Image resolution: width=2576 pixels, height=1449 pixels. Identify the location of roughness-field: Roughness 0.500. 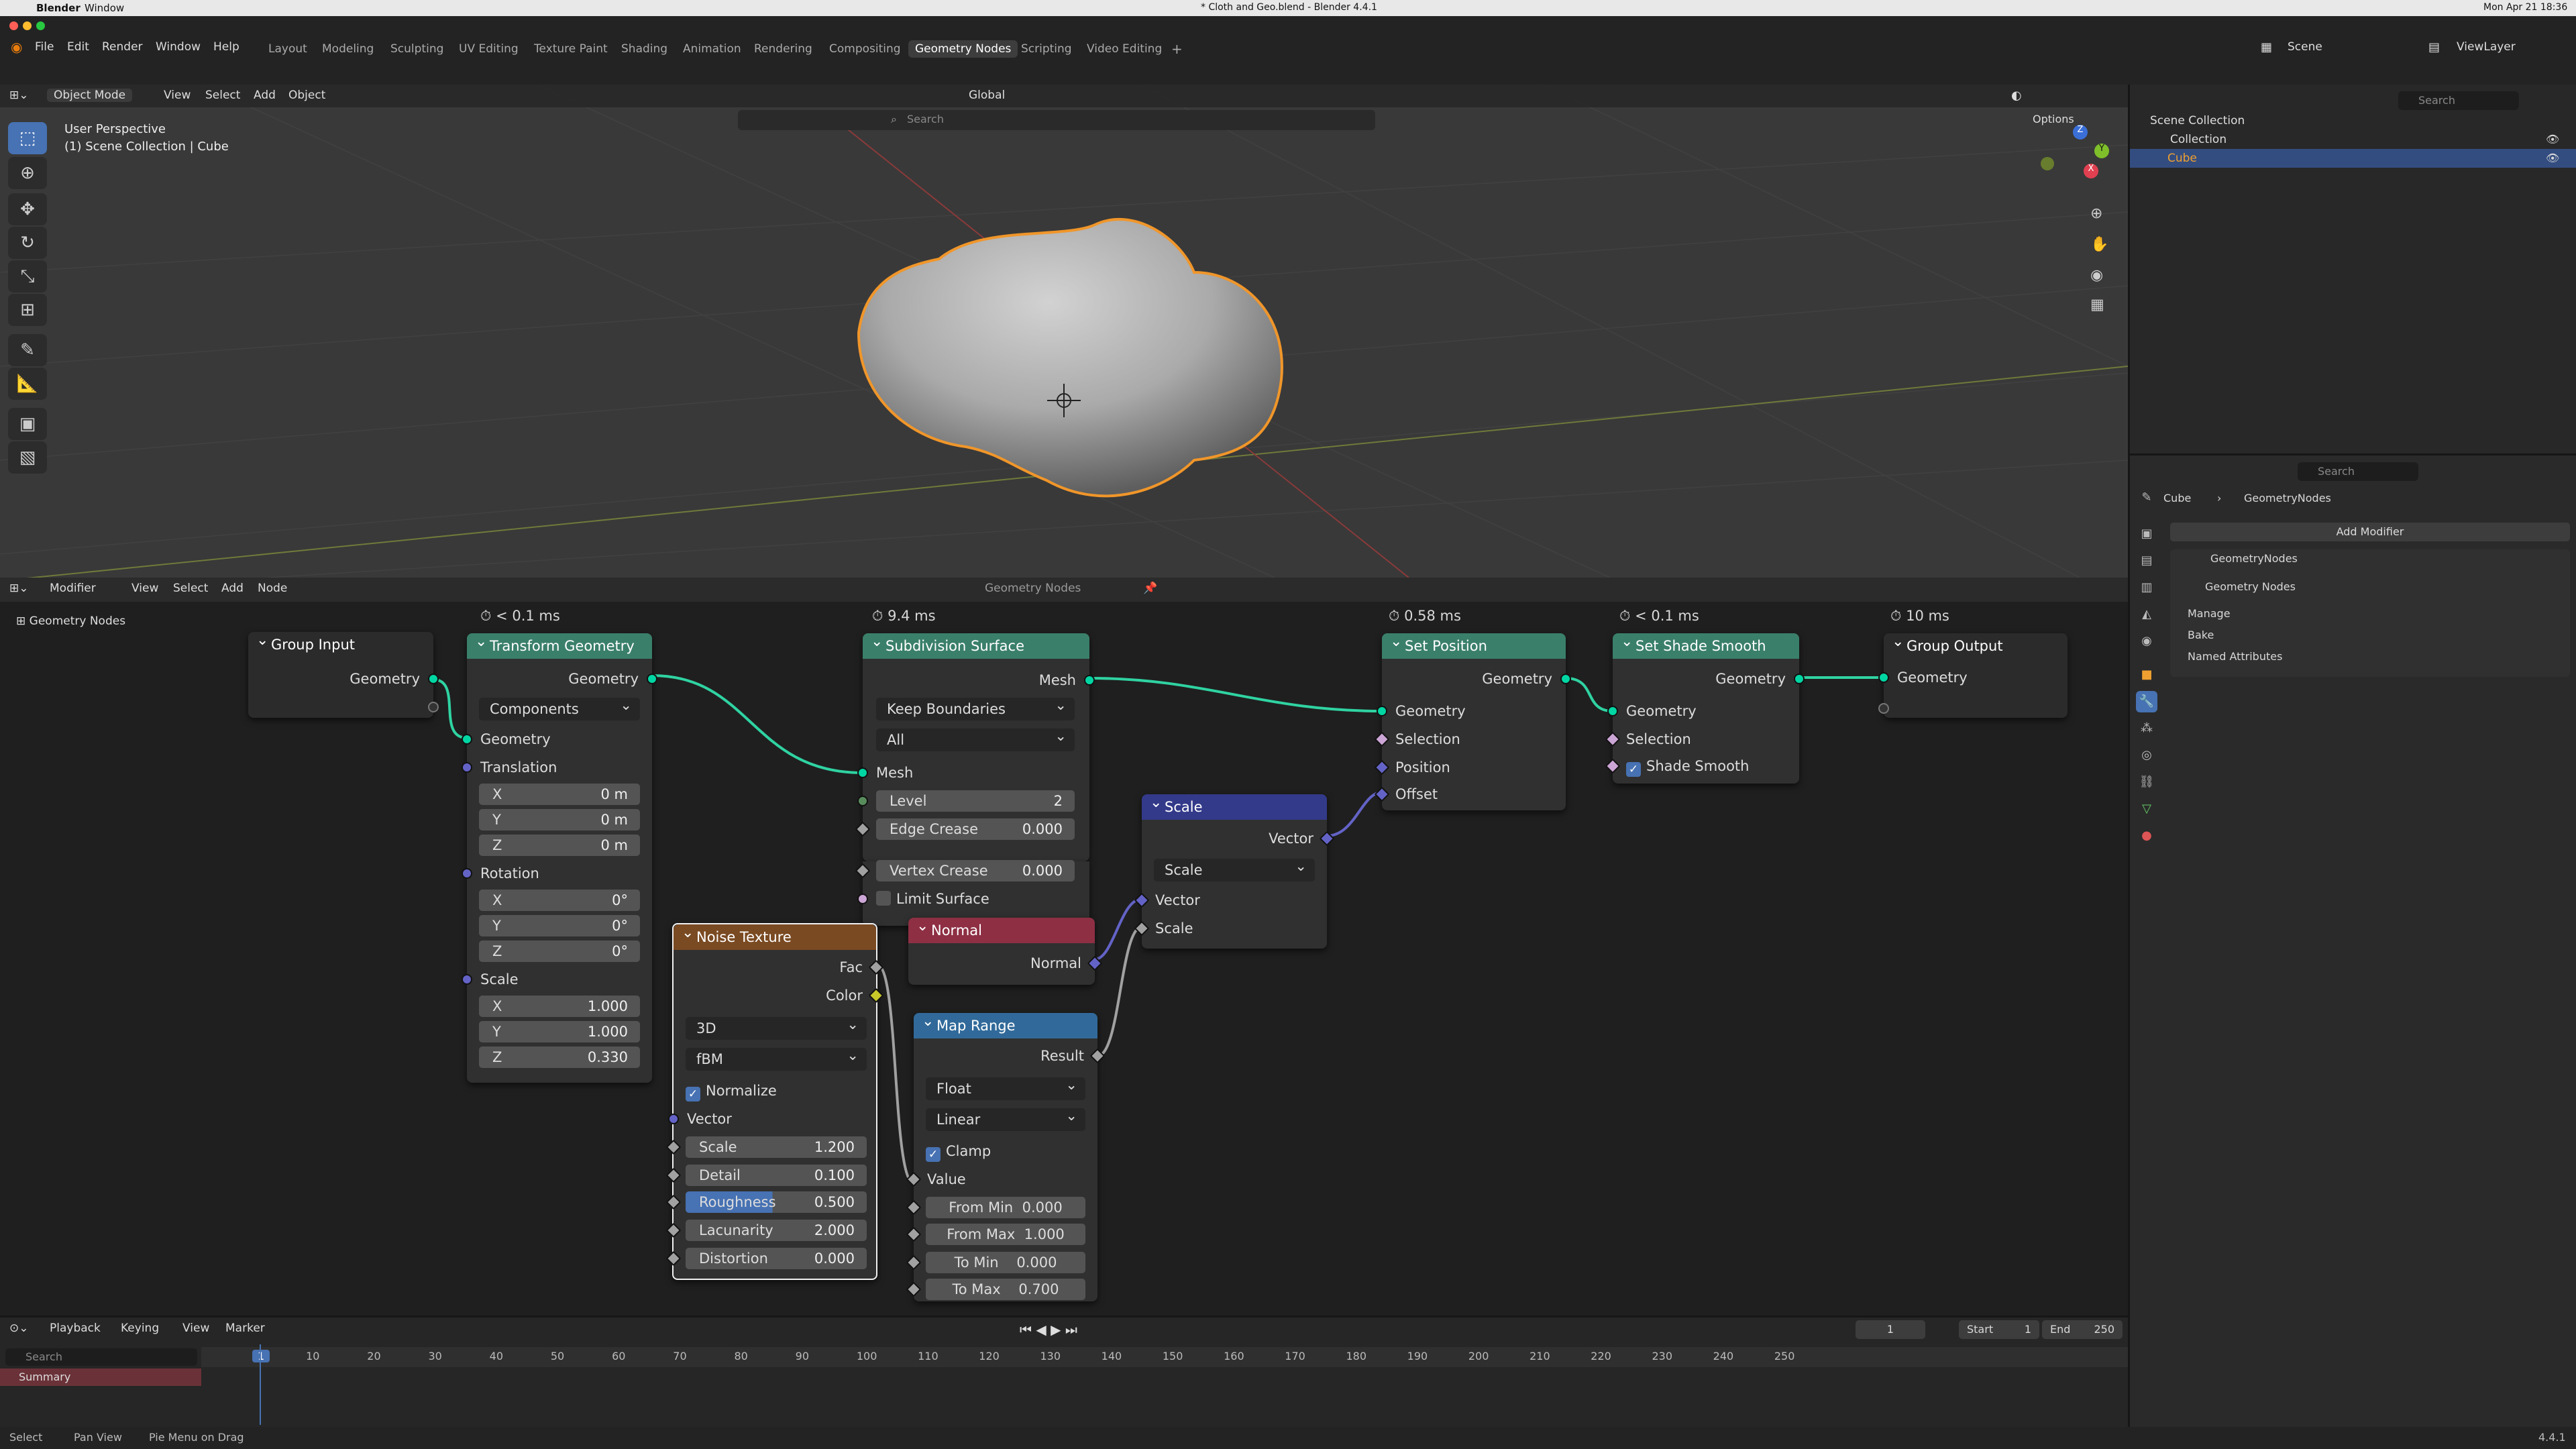
(776, 1202).